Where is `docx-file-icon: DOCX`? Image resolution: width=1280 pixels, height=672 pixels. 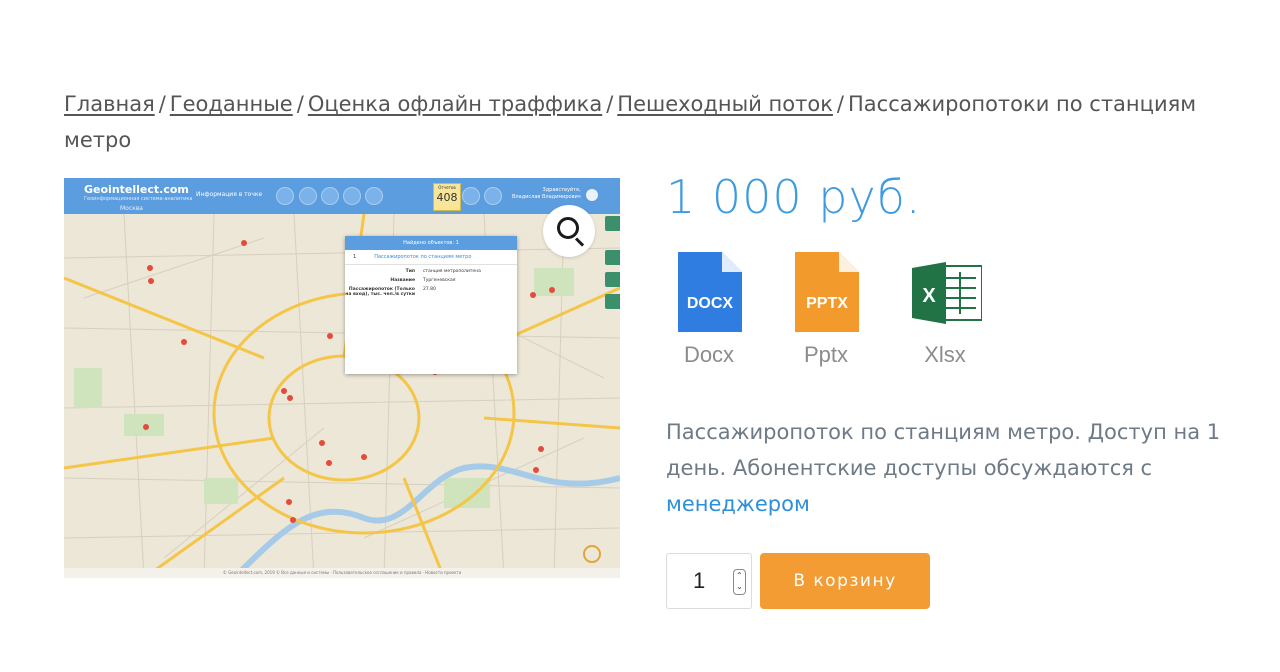 docx-file-icon: DOCX is located at coordinates (710, 292).